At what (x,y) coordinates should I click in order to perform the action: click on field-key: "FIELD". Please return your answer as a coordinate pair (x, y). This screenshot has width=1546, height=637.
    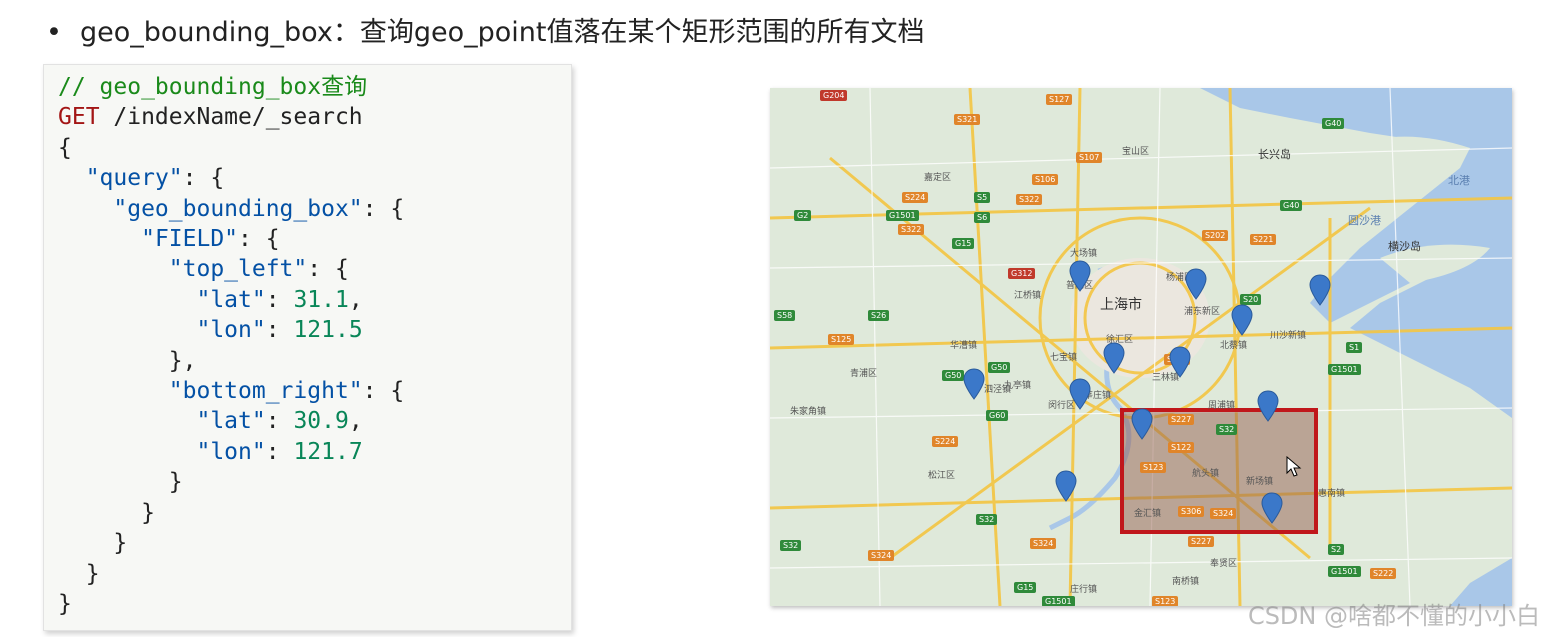
    Looking at the image, I should click on (190, 239).